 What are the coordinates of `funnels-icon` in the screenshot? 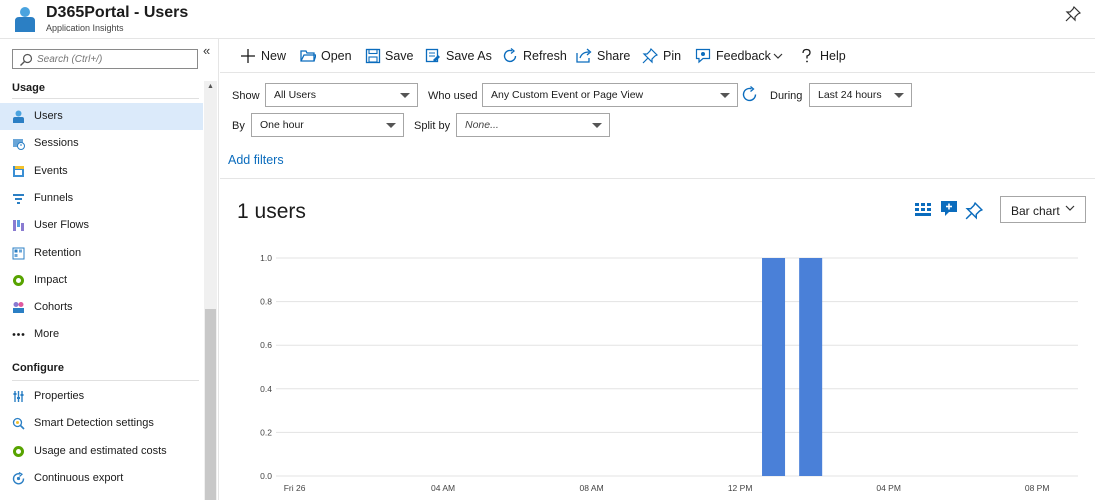 It's located at (18, 198).